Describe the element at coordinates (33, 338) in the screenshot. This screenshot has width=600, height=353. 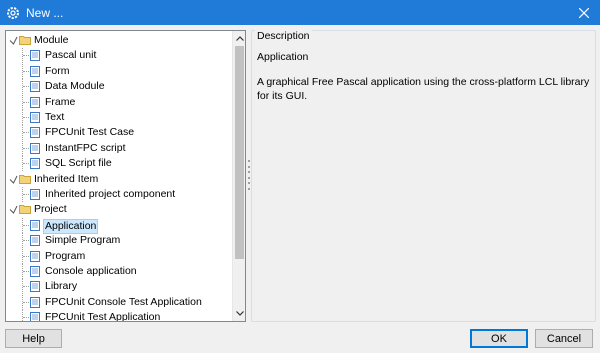
I see `help-button: Help` at that location.